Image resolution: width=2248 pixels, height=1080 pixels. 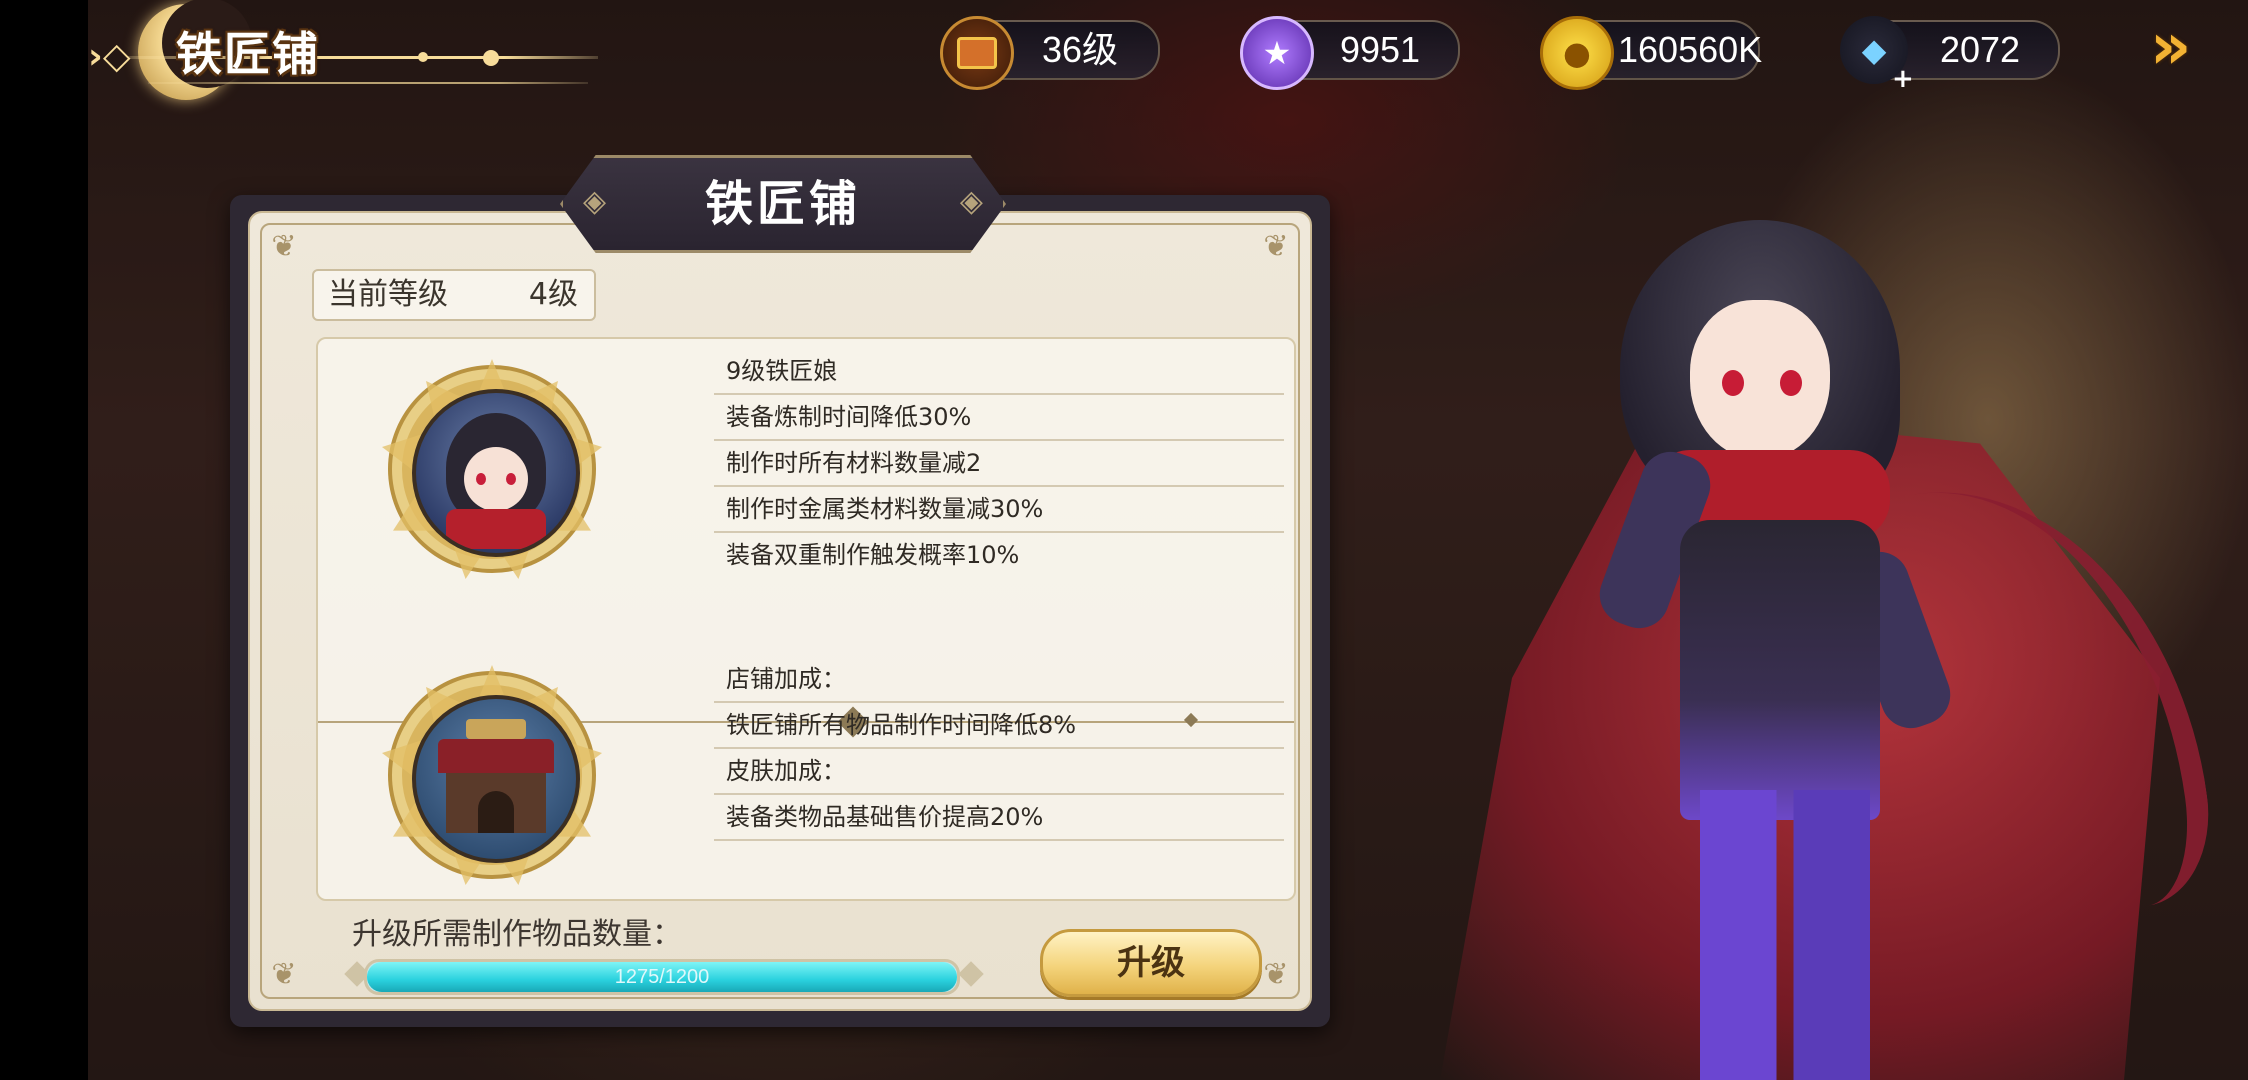 I want to click on upgrade-progress-bar: 1275/1200, so click(x=662, y=977).